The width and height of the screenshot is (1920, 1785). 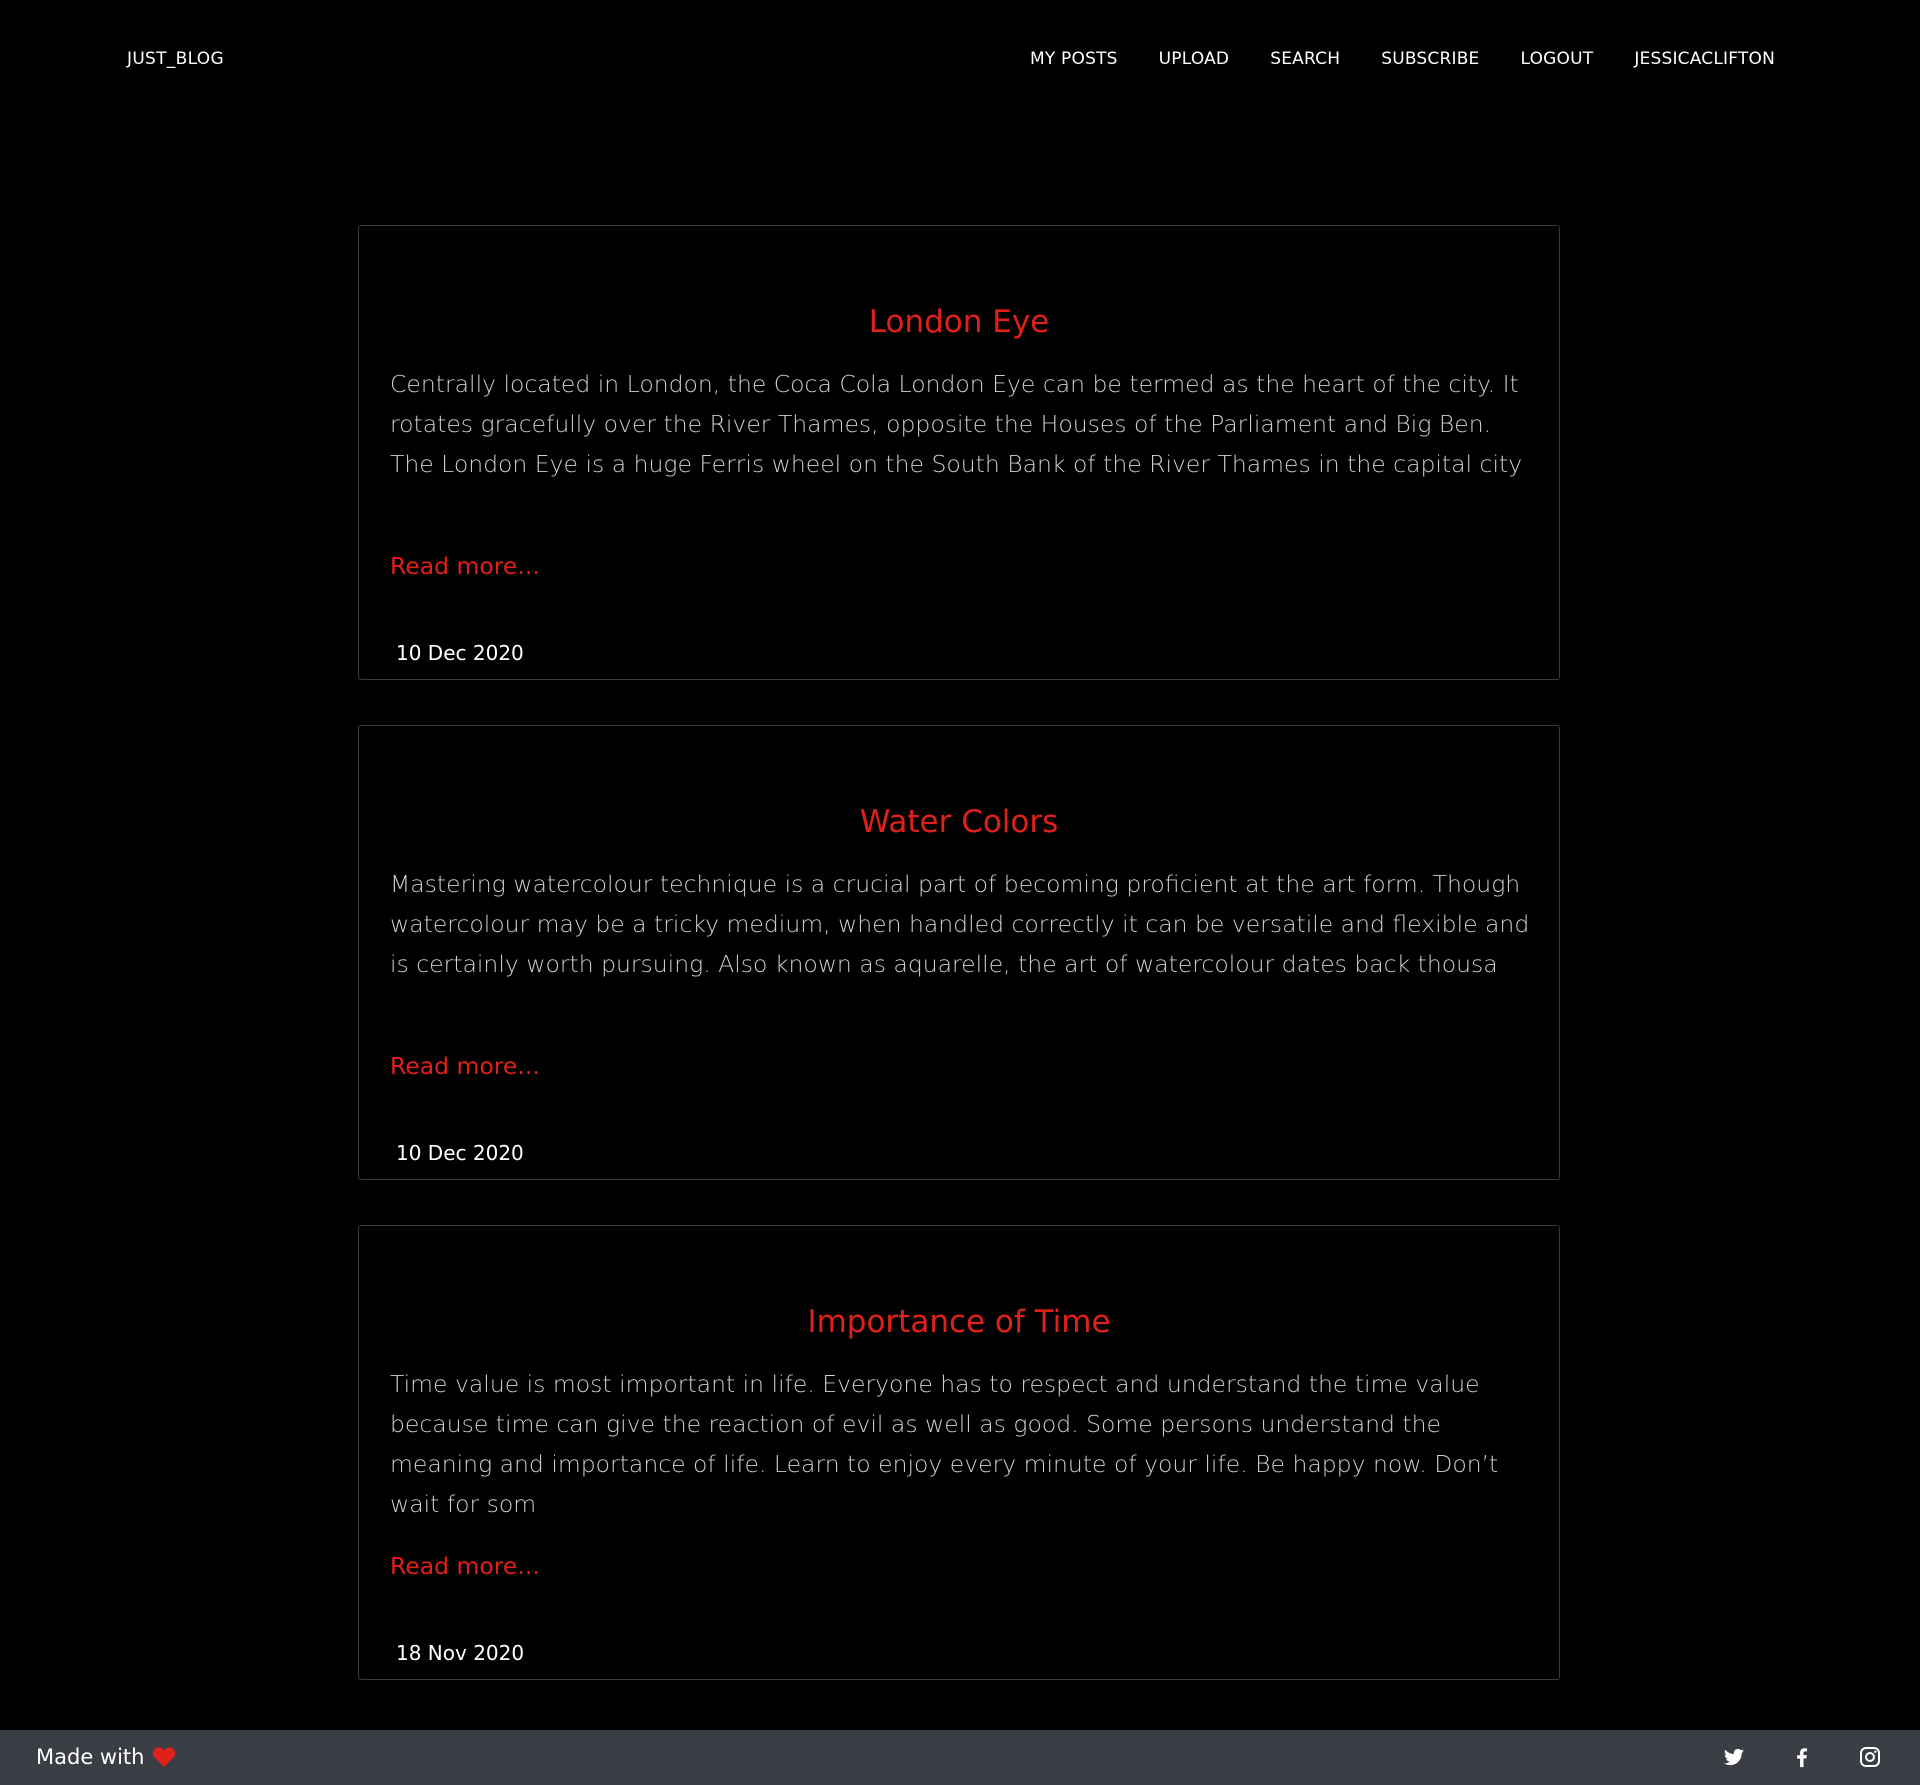 I want to click on twitter-icon, so click(x=1734, y=1757).